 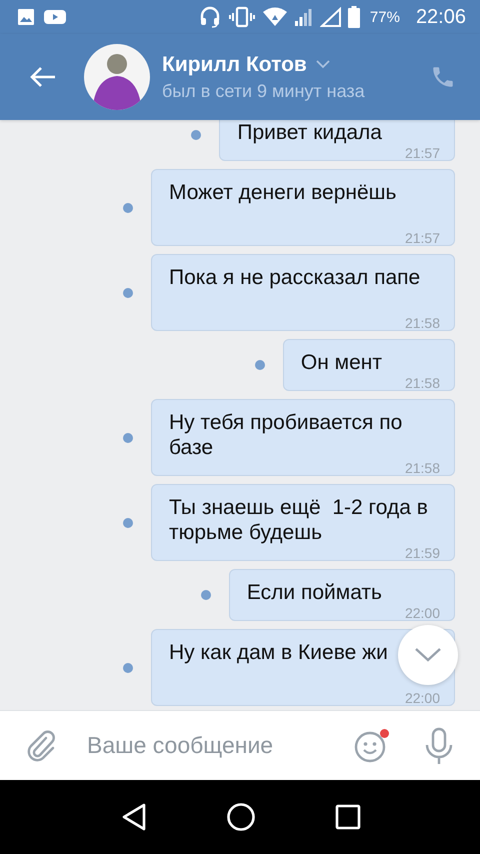 What do you see at coordinates (371, 745) in the screenshot?
I see `emoji-button` at bounding box center [371, 745].